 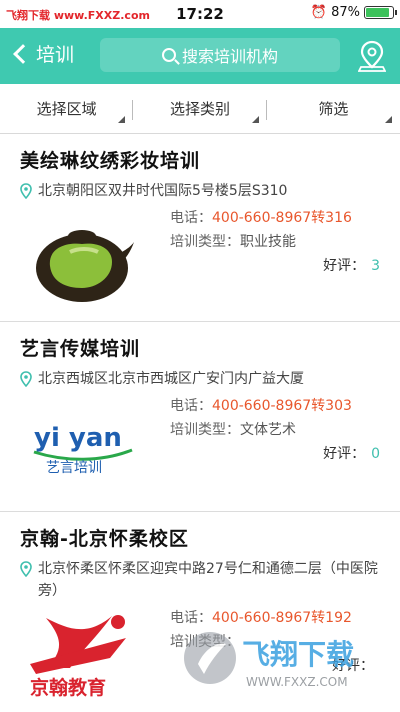 What do you see at coordinates (375, 266) in the screenshot?
I see `rating-value: 3` at bounding box center [375, 266].